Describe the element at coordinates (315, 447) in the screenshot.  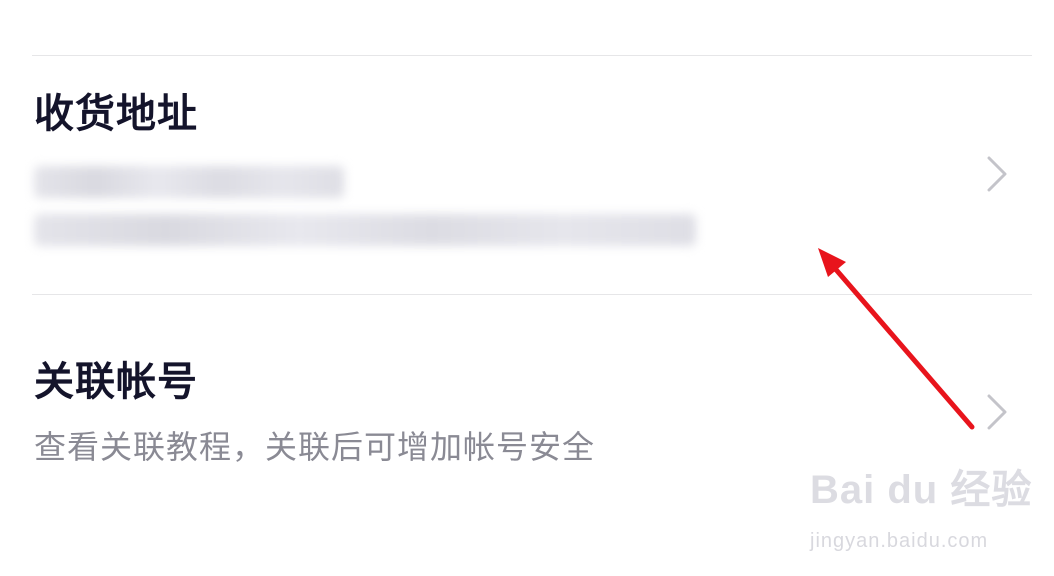
I see `linked-account-subtitle: 查看关联教程，关联后可增加帐号安全` at that location.